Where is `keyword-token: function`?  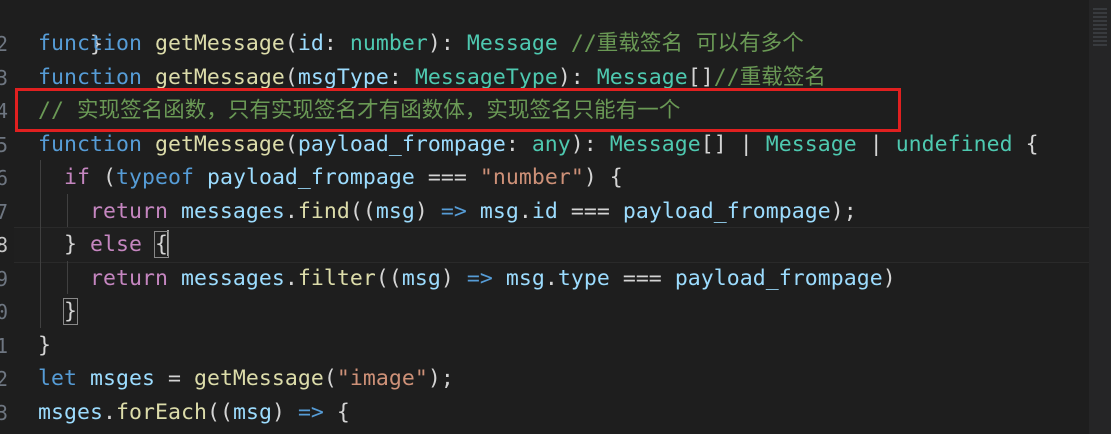
keyword-token: function is located at coordinates (90, 77).